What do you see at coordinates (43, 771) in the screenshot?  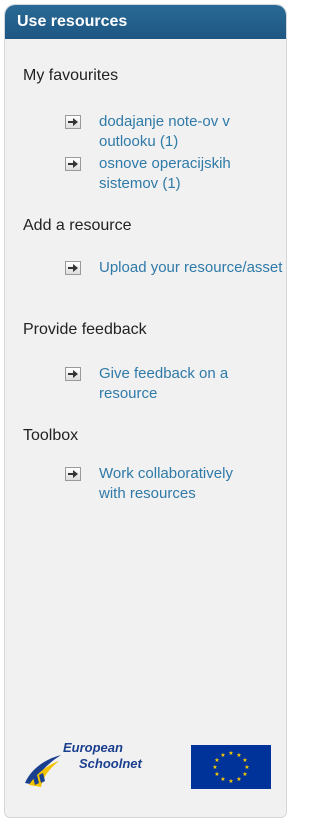 I see `schoolnet-swoosh-icon` at bounding box center [43, 771].